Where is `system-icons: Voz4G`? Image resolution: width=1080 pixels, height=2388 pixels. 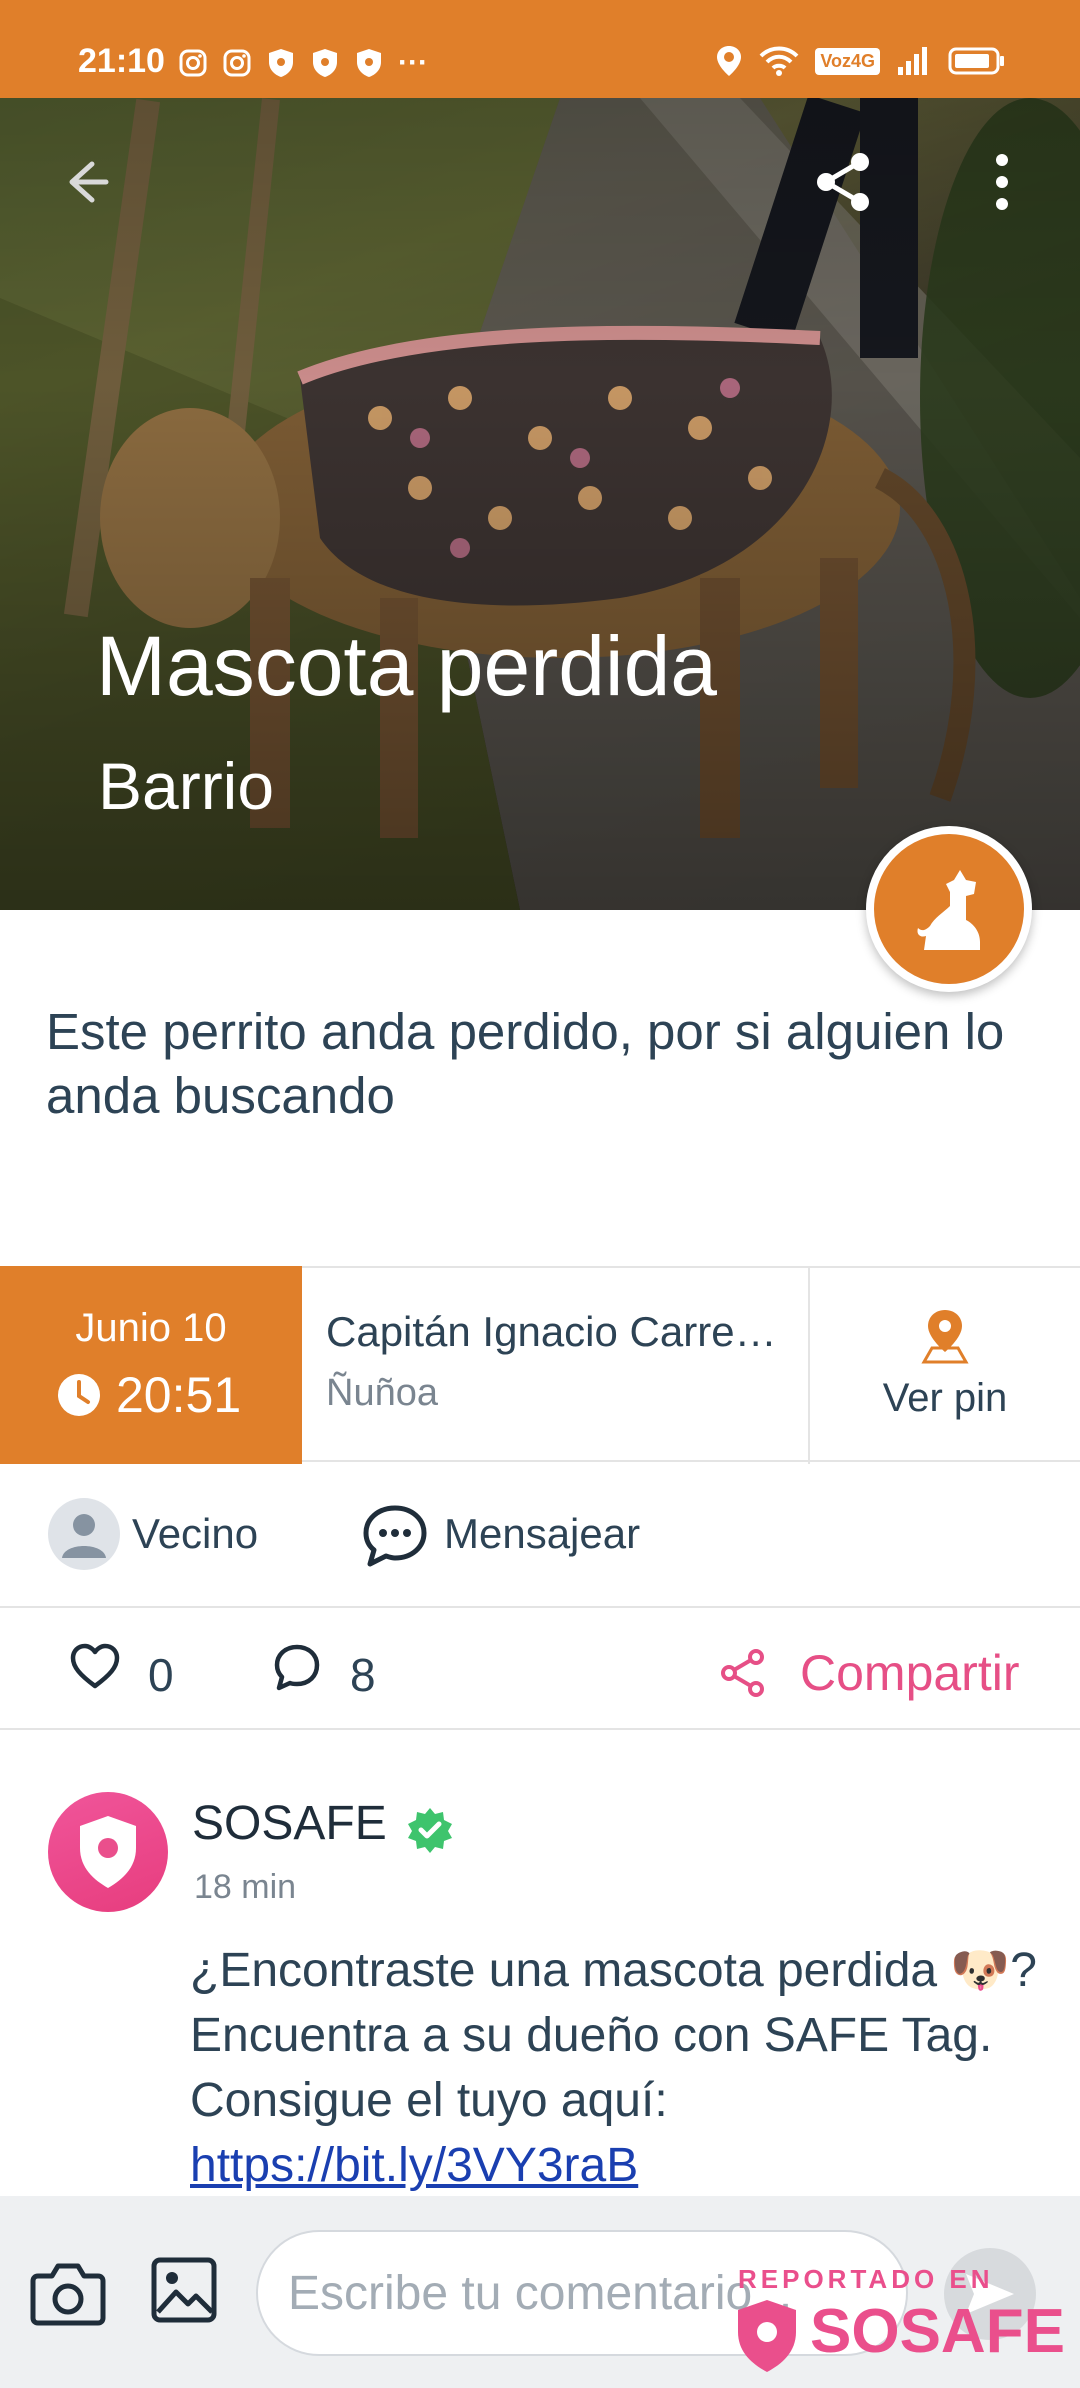 system-icons: Voz4G is located at coordinates (860, 61).